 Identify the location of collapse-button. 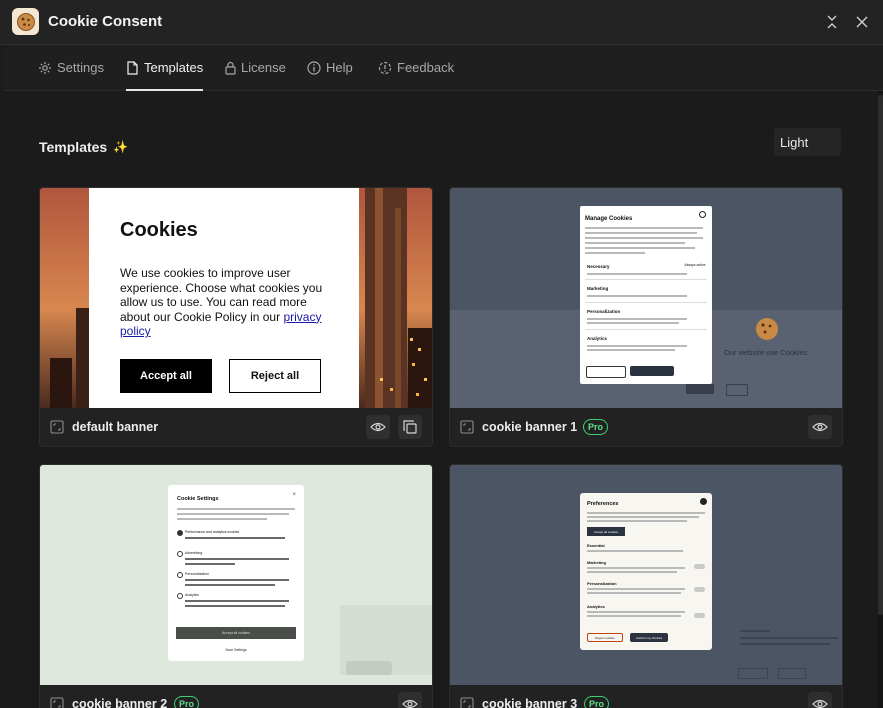
(832, 22).